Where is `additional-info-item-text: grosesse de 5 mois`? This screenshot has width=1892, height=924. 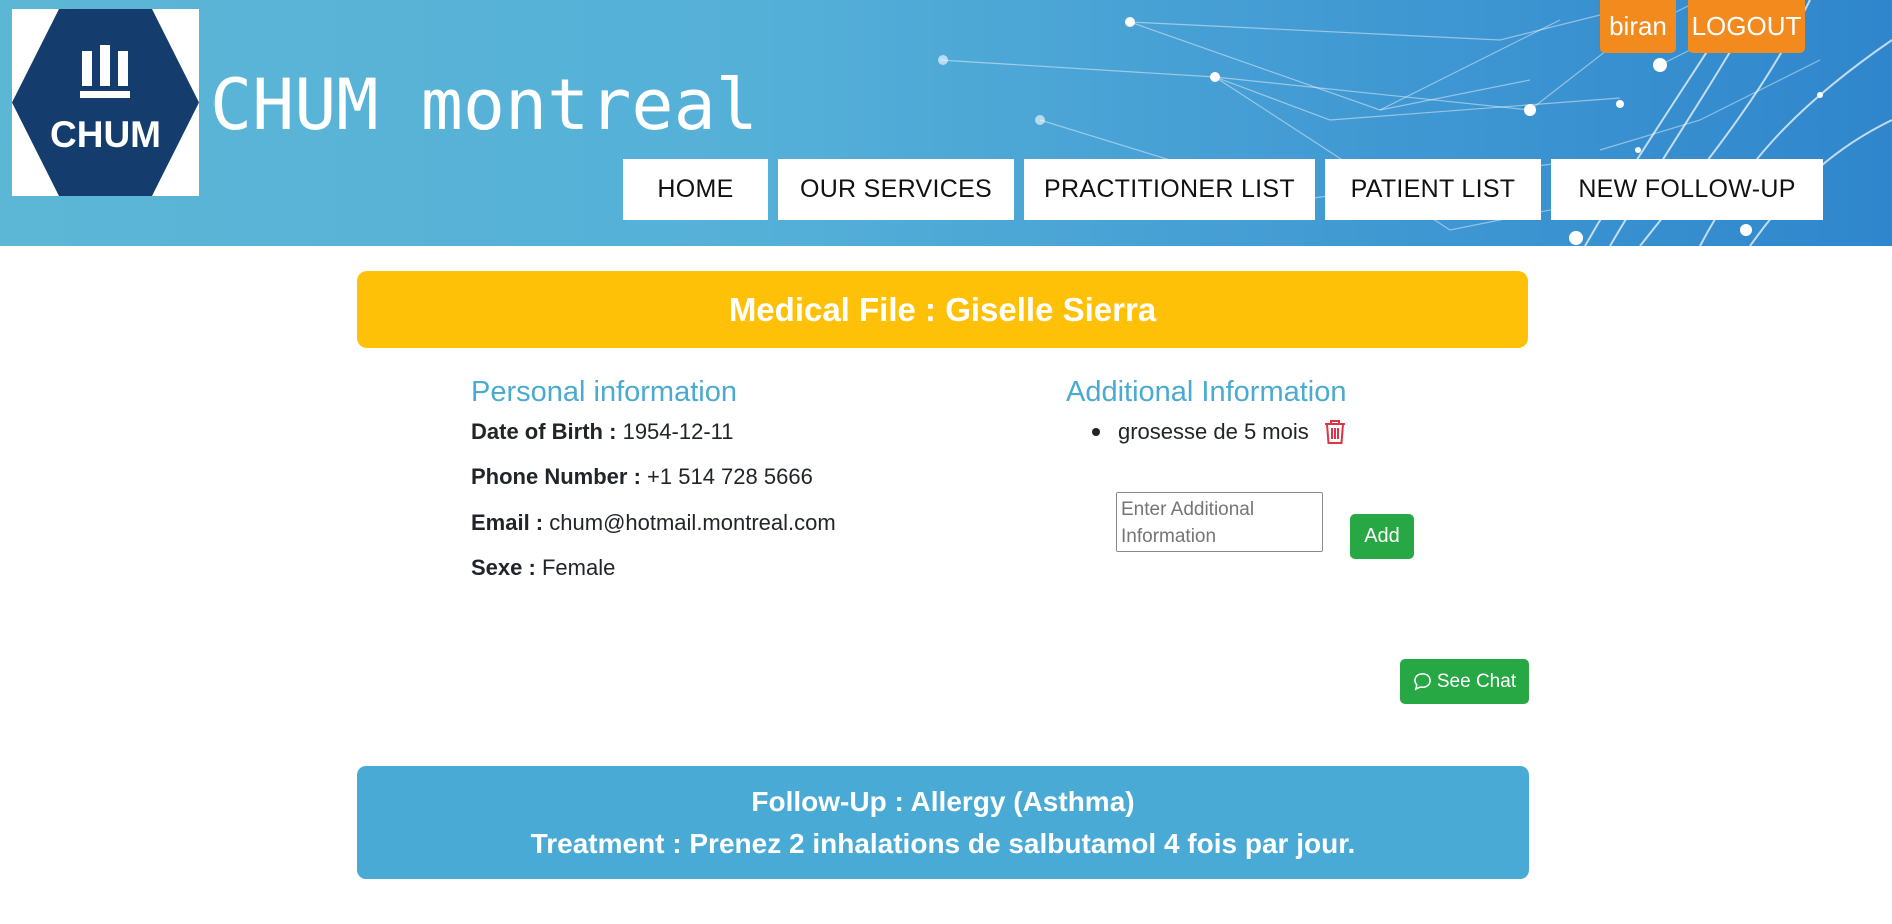 additional-info-item-text: grosesse de 5 mois is located at coordinates (1213, 431).